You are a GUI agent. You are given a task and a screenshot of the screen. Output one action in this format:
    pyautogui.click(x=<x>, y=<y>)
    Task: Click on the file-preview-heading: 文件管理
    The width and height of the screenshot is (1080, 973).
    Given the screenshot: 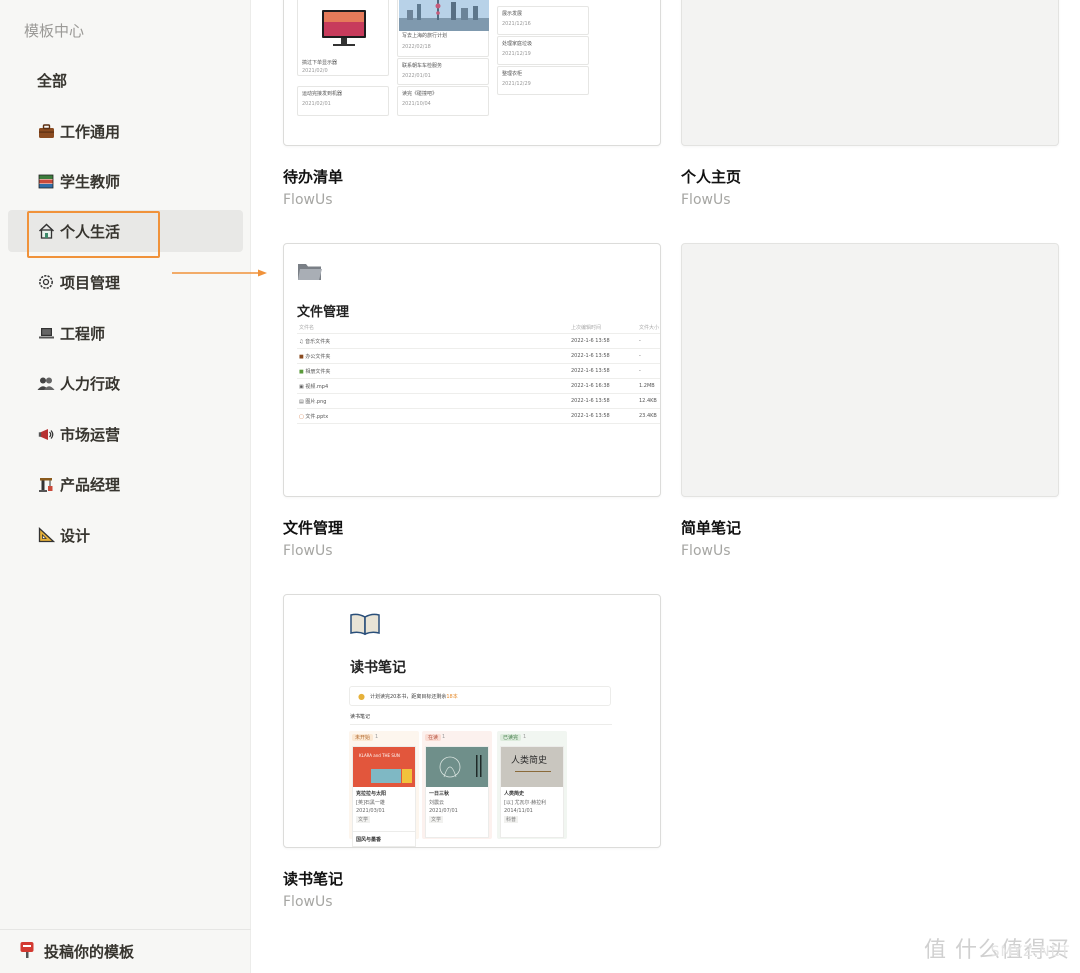 What is the action you would take?
    pyautogui.click(x=323, y=312)
    